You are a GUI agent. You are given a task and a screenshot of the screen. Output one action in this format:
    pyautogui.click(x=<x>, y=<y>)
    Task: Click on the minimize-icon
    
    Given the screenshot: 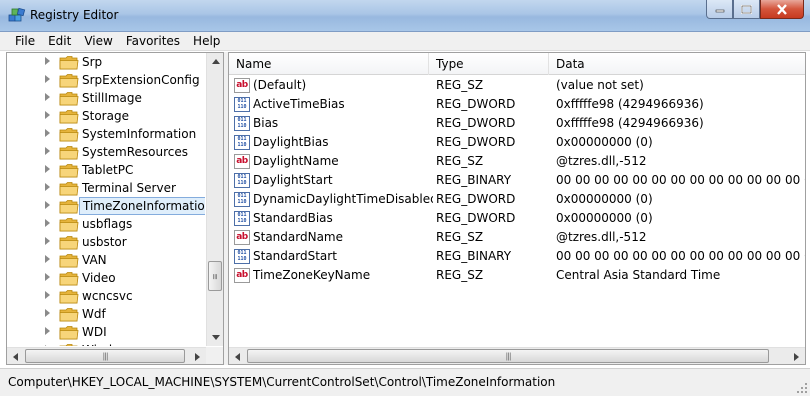 What is the action you would take?
    pyautogui.click(x=719, y=11)
    